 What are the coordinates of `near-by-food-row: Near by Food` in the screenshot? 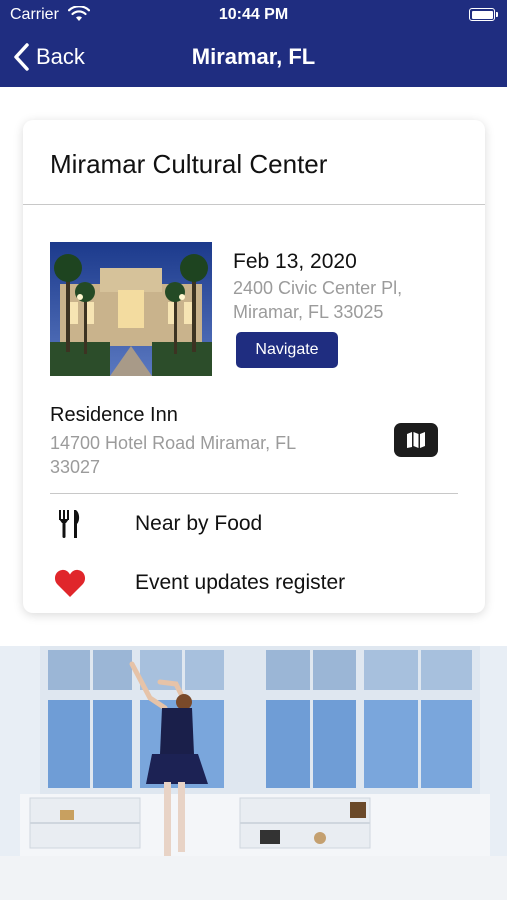 It's located at (254, 524).